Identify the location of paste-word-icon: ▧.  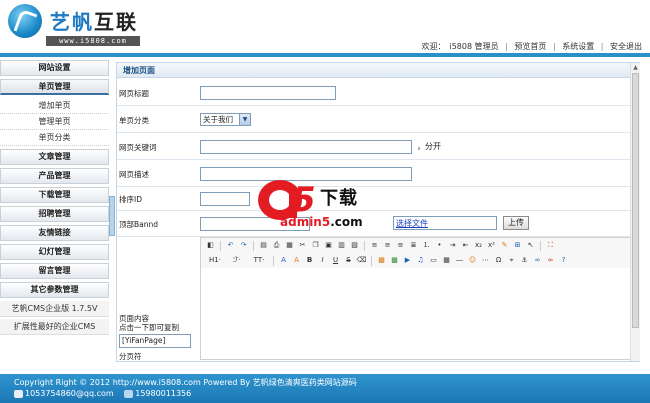
(354, 245).